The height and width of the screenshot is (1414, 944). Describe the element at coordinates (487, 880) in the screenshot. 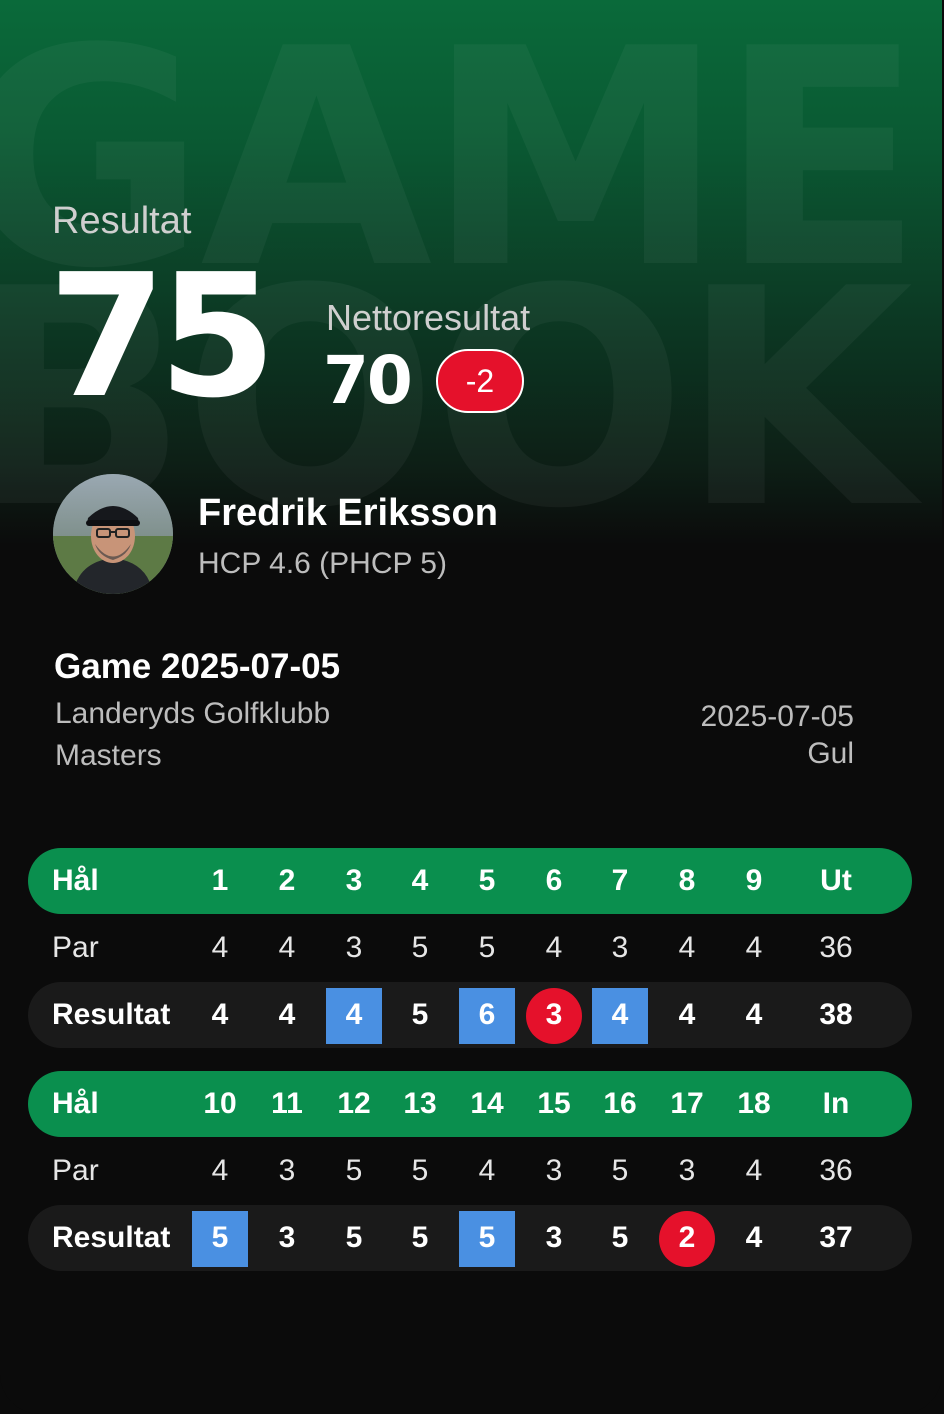

I see `hole-number: 5` at that location.